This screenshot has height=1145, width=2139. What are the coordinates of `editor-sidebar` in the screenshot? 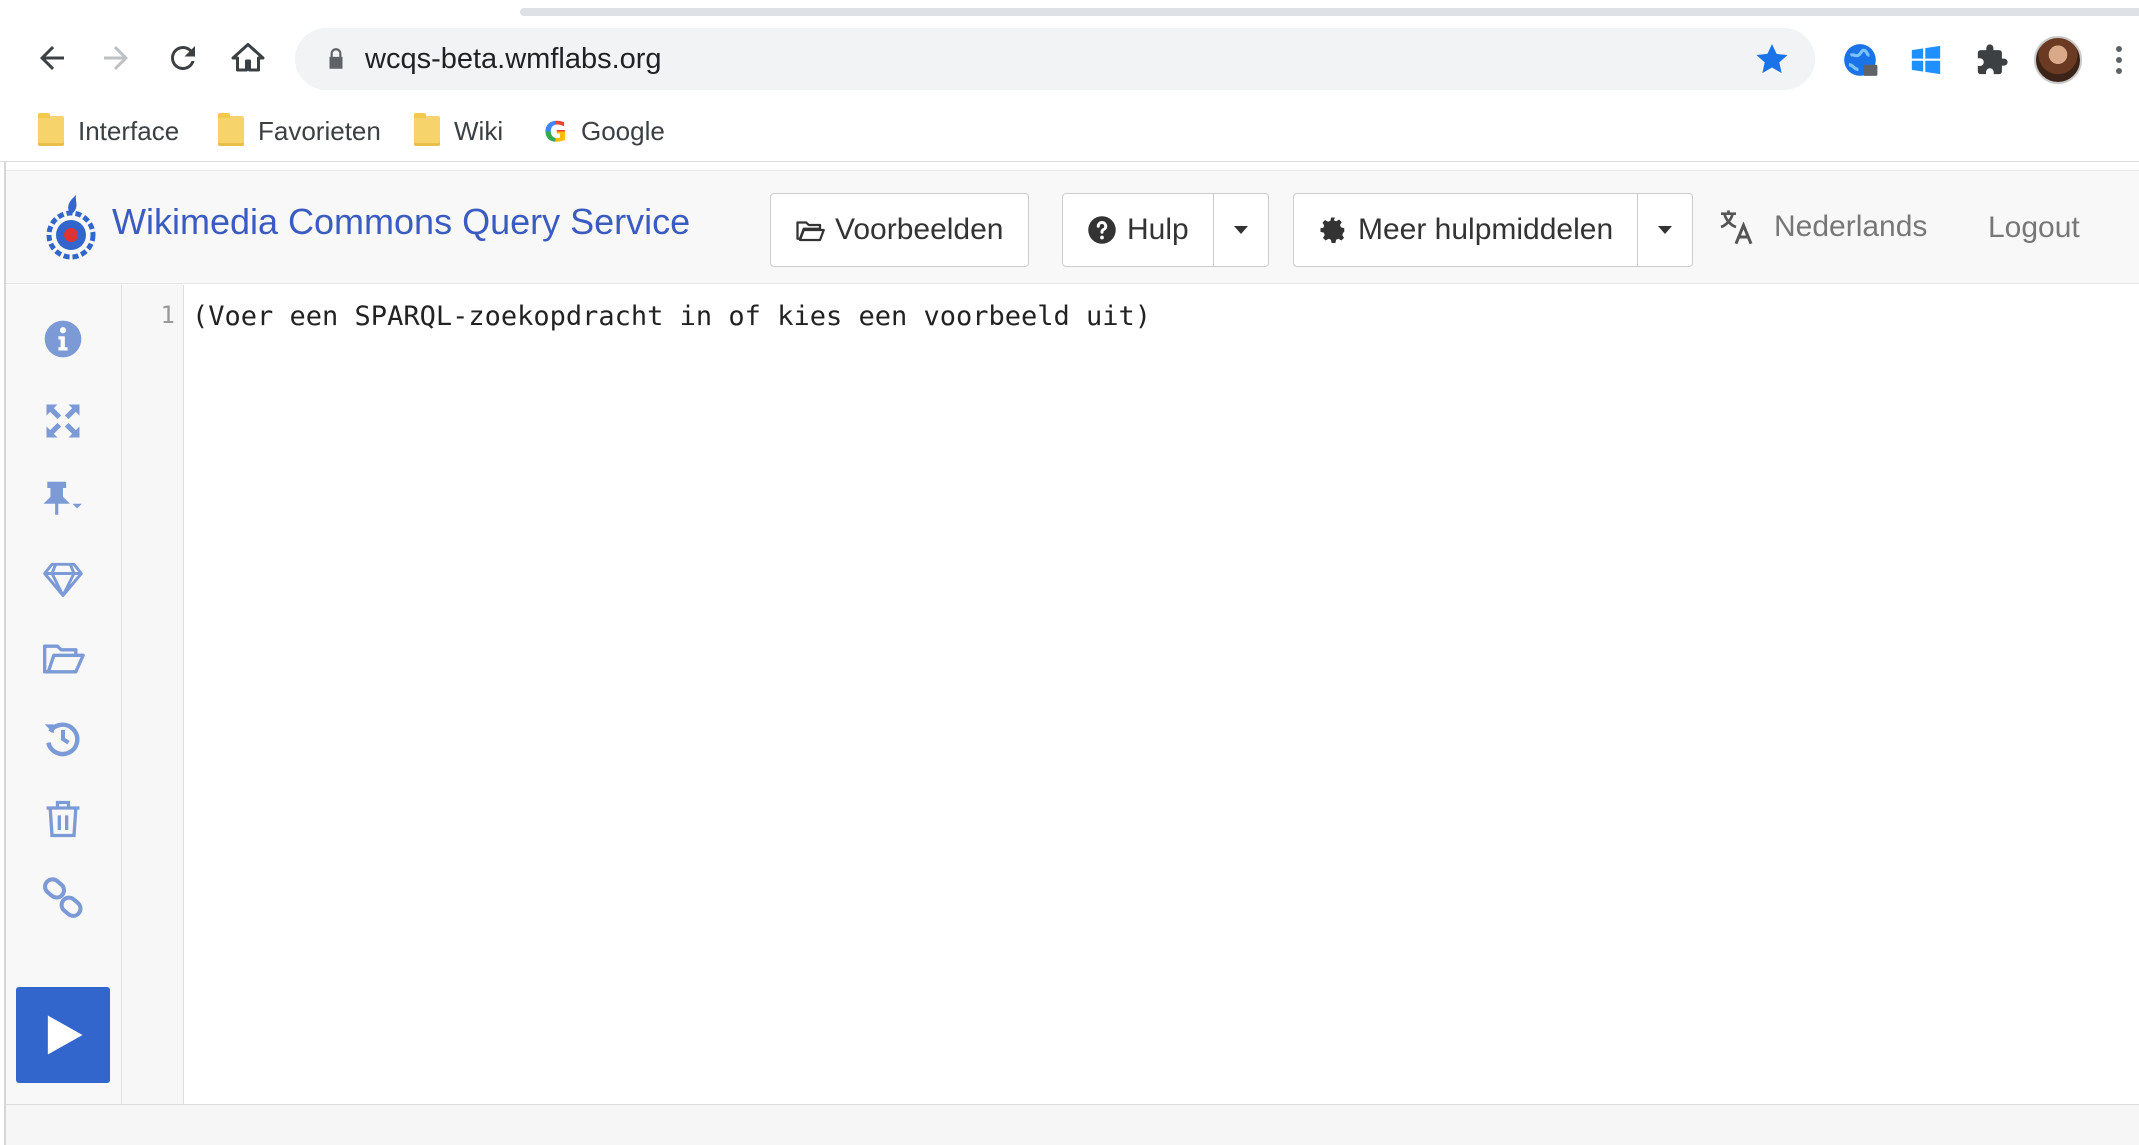 It's located at (64, 695).